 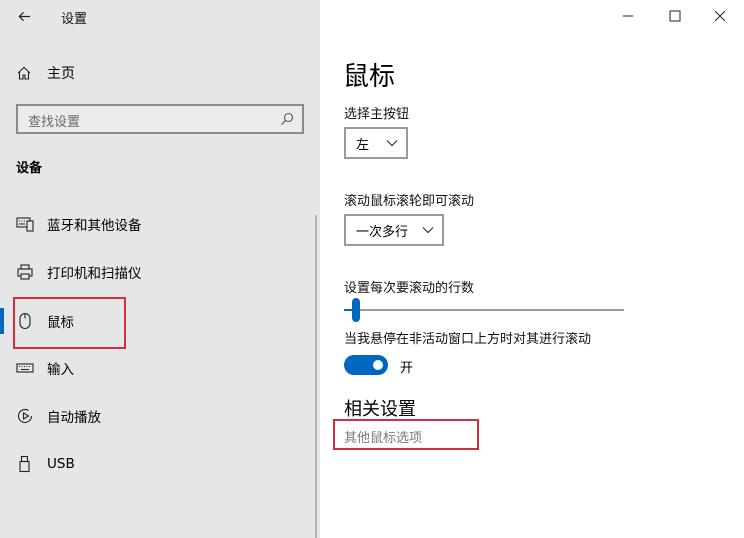 I want to click on search-placeholder: 查找设置, so click(x=54, y=122).